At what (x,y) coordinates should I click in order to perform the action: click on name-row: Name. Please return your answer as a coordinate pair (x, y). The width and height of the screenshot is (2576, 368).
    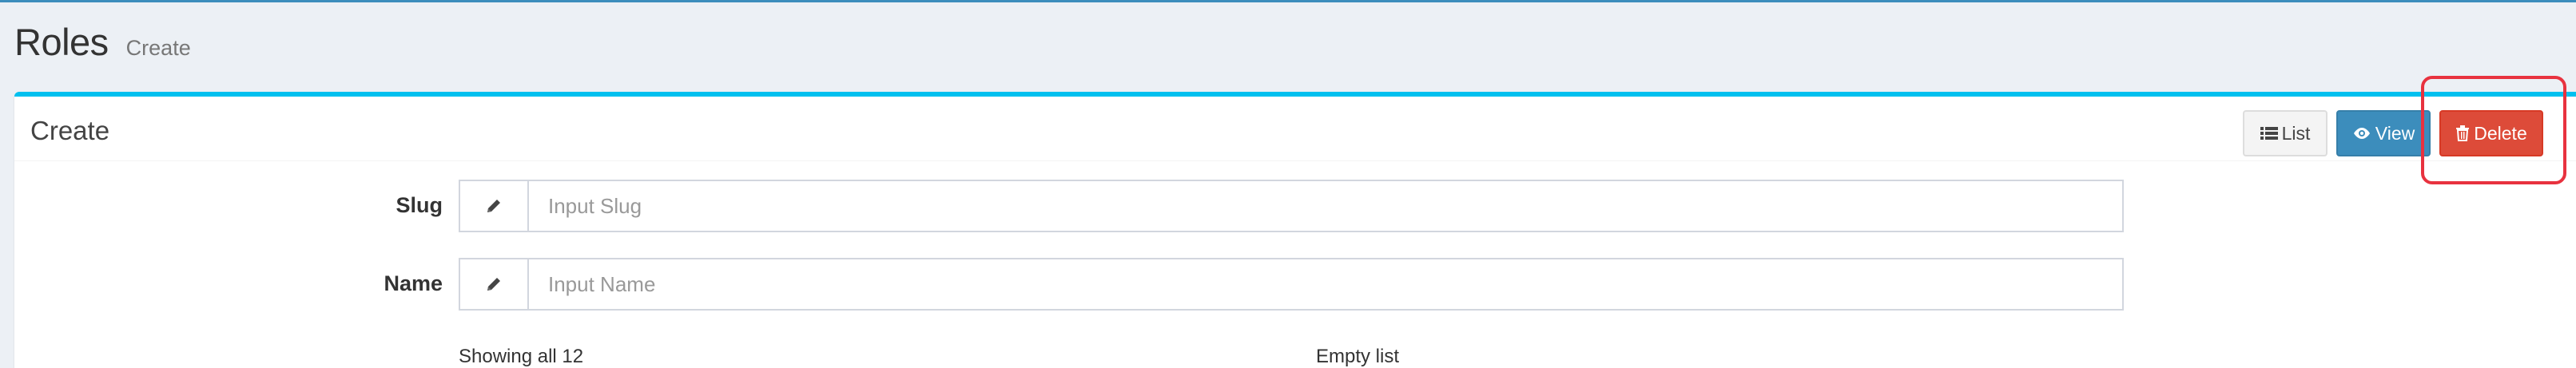
    Looking at the image, I should click on (1295, 285).